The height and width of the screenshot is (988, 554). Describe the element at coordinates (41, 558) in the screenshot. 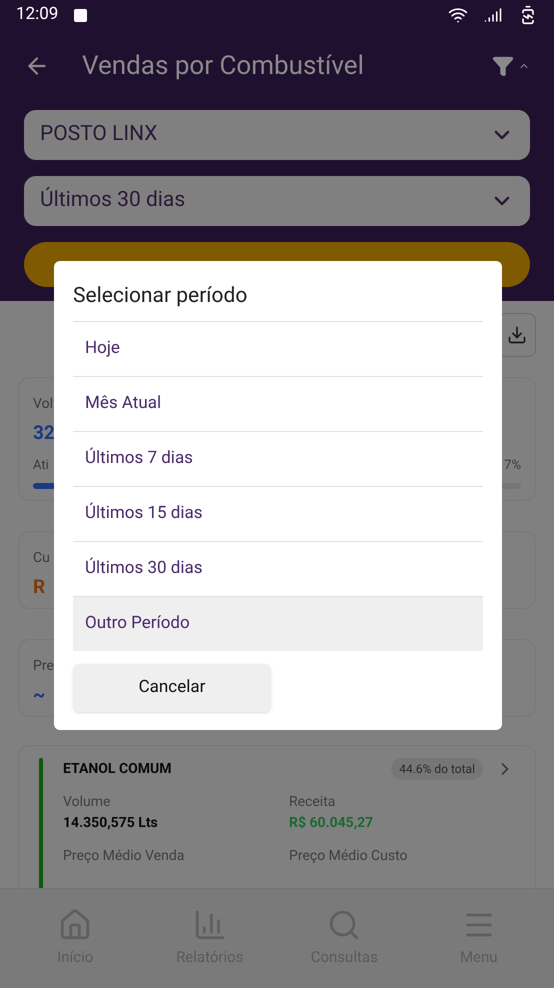

I see `card-label: Cu` at that location.